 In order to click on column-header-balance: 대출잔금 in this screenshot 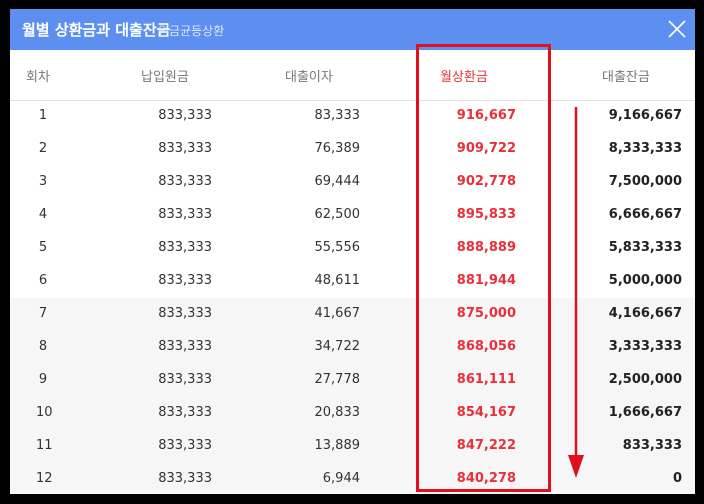, I will do `click(626, 77)`.